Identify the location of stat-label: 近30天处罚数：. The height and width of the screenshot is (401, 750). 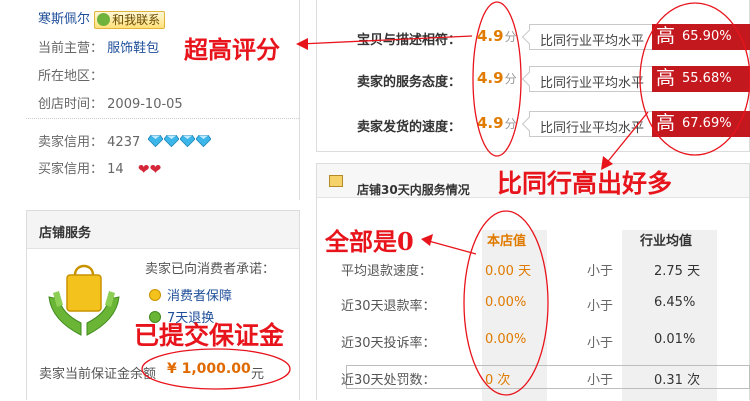
(388, 380).